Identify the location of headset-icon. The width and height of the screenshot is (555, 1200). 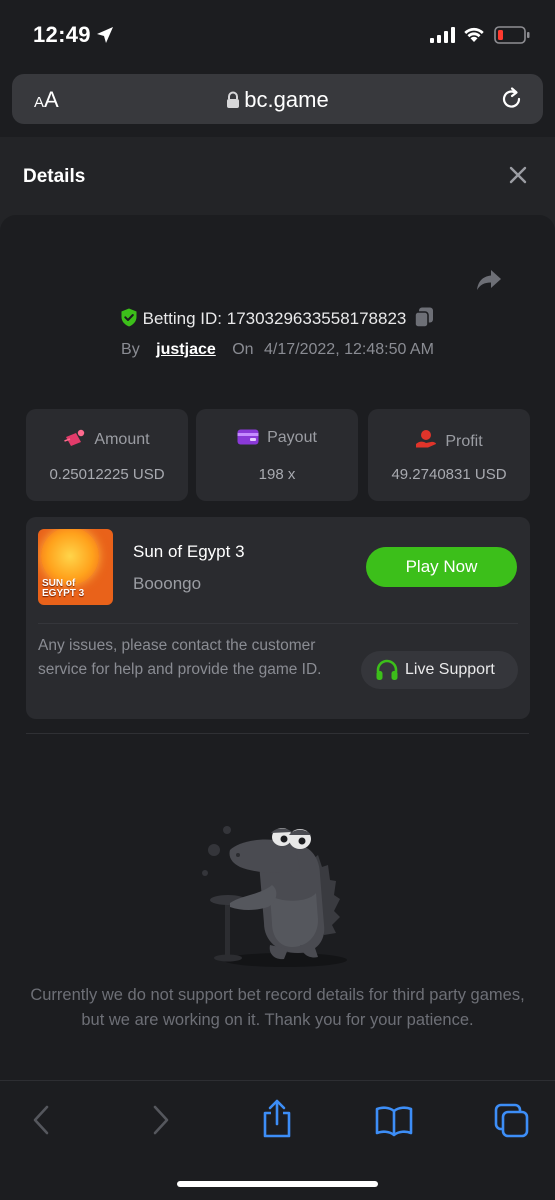
(387, 669).